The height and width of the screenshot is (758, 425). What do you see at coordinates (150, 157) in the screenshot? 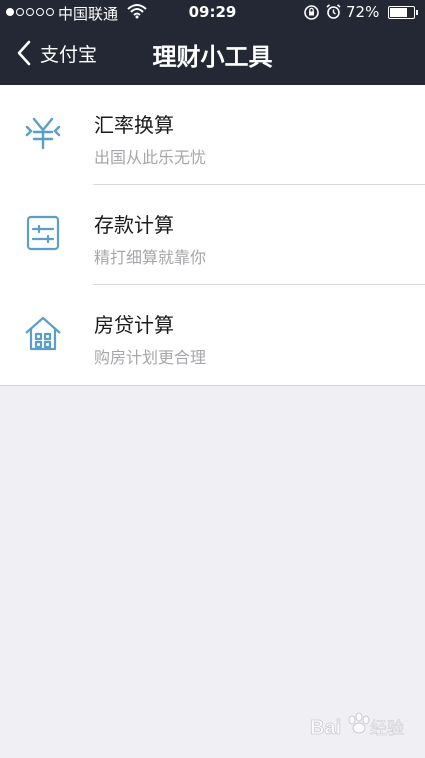
I see `list-item-subtitle: 出国从此乐无忧` at bounding box center [150, 157].